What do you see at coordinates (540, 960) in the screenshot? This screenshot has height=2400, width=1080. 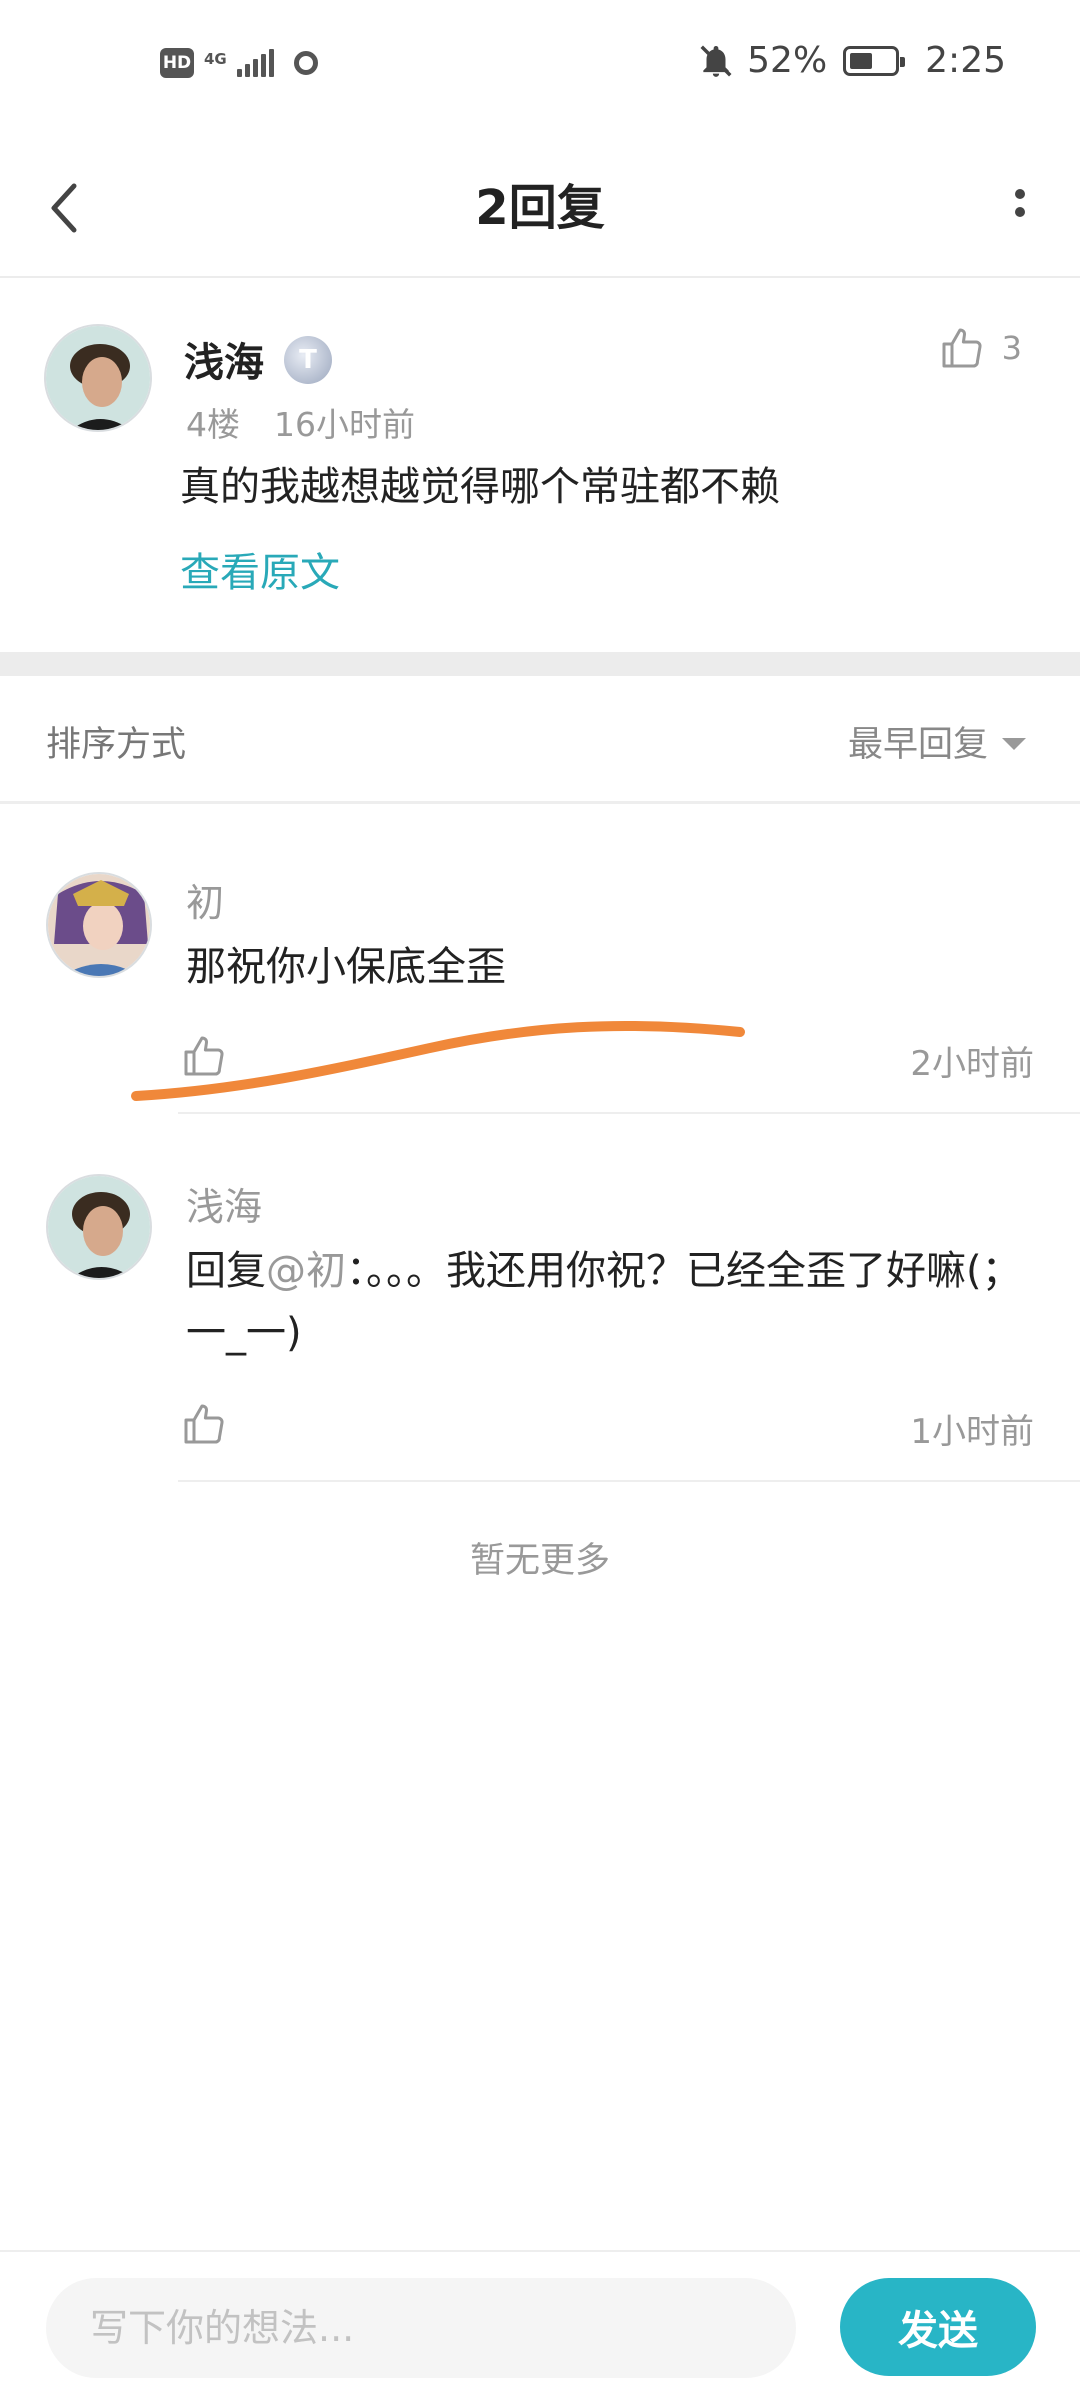 I see `list-item: 初 那祝你小保底全歪 2小时前` at bounding box center [540, 960].